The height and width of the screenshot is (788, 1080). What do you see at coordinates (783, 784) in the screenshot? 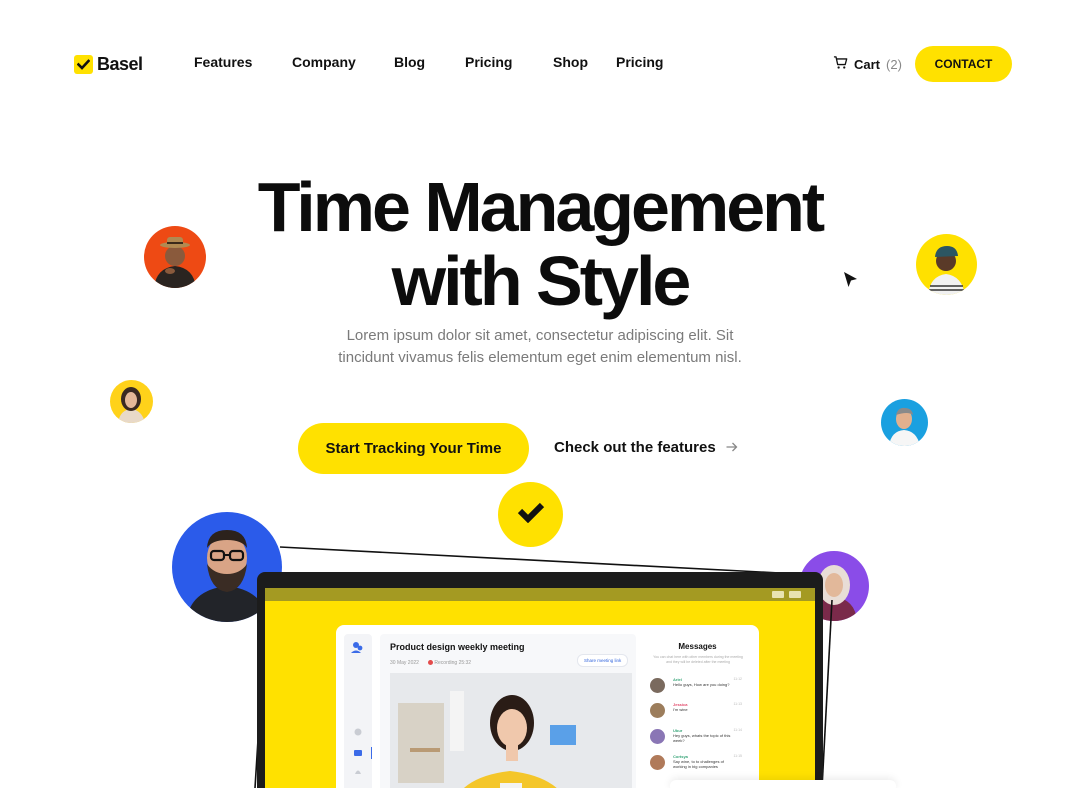
I see `floating-card` at bounding box center [783, 784].